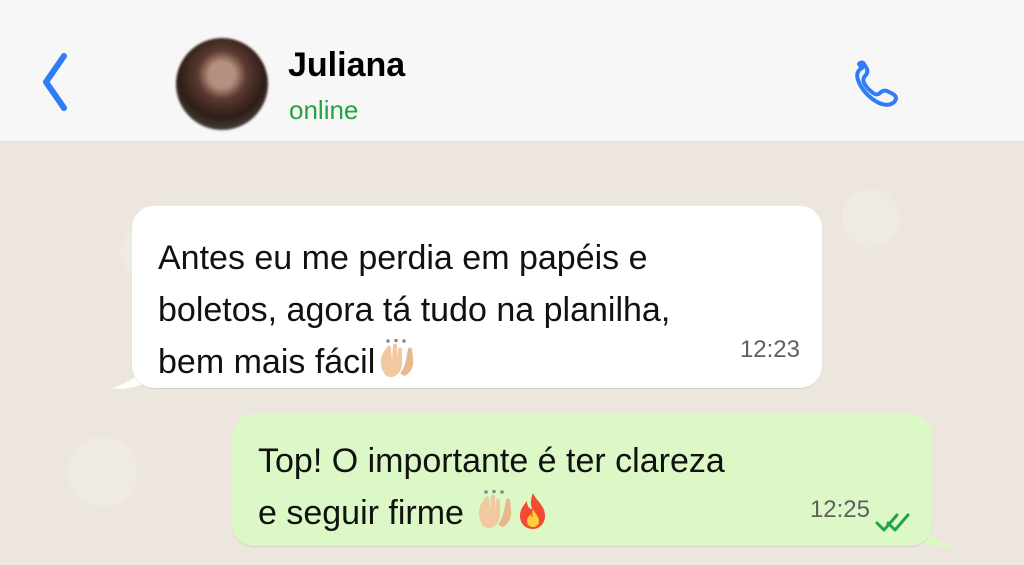 The height and width of the screenshot is (565, 1024). I want to click on phone-icon, so click(877, 83).